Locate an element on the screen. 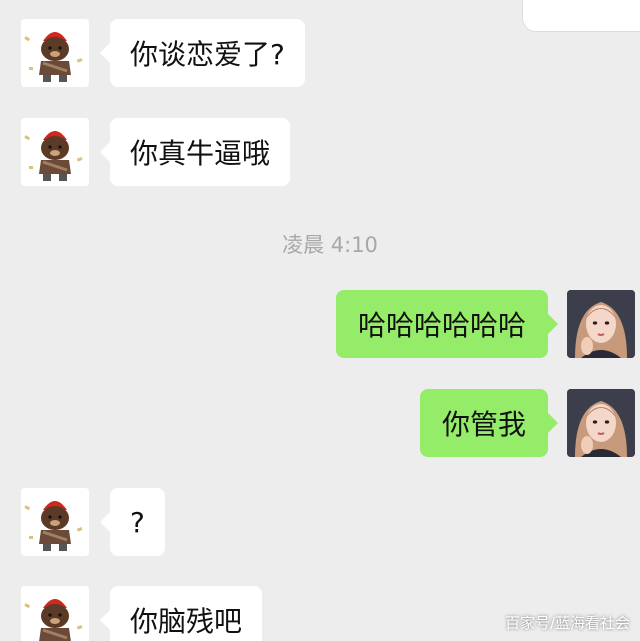  message-text: 你管我 is located at coordinates (483, 424).